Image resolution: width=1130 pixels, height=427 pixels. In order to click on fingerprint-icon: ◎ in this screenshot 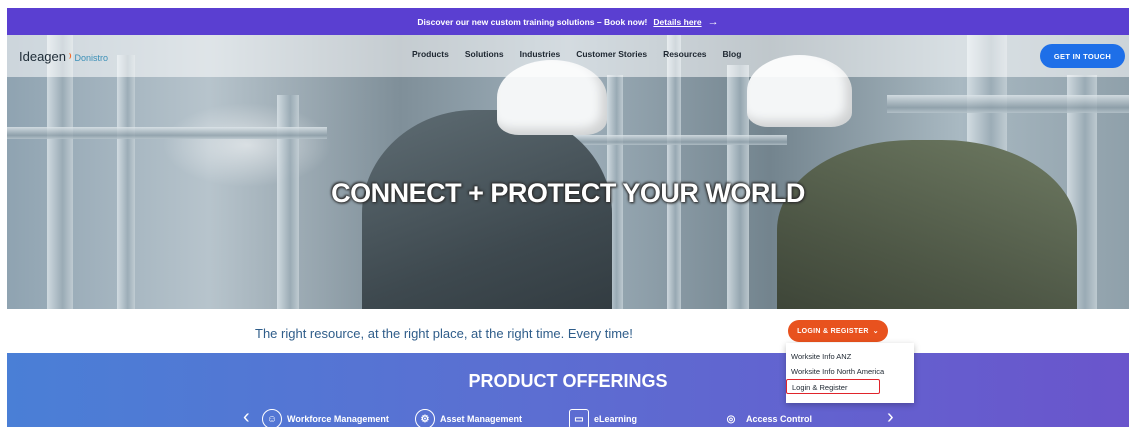, I will do `click(731, 419)`.